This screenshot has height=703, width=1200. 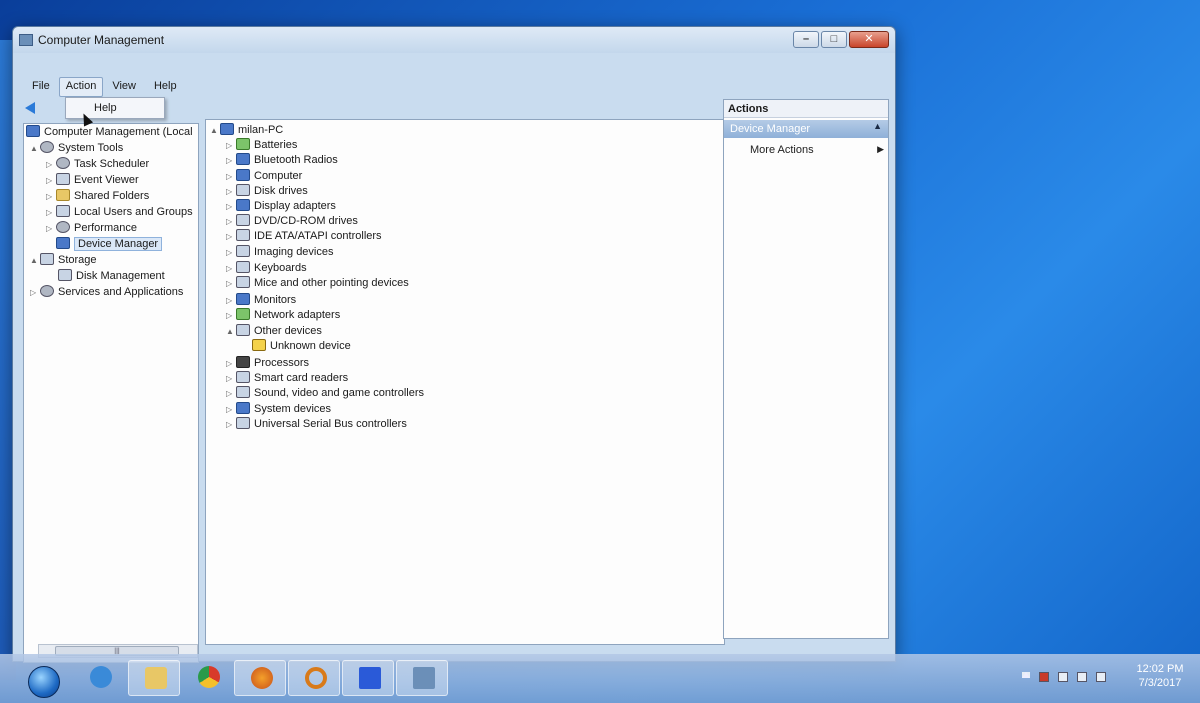 What do you see at coordinates (109, 132) in the screenshot?
I see `tree-item-computer-management: Computer Management (Local` at bounding box center [109, 132].